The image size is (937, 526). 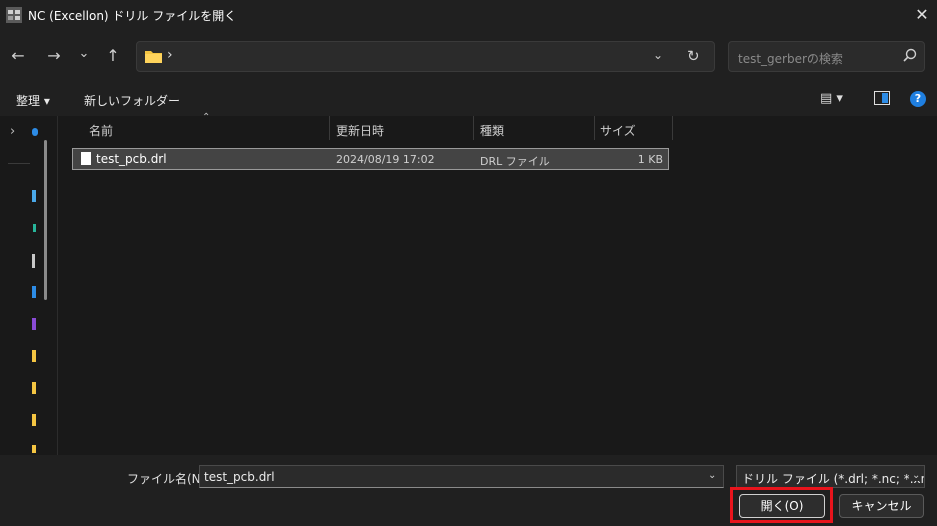 I want to click on filetype-select: ドリル ファイル (*.drl; *.nc; *.xnc; *. ⌄, so click(x=830, y=476).